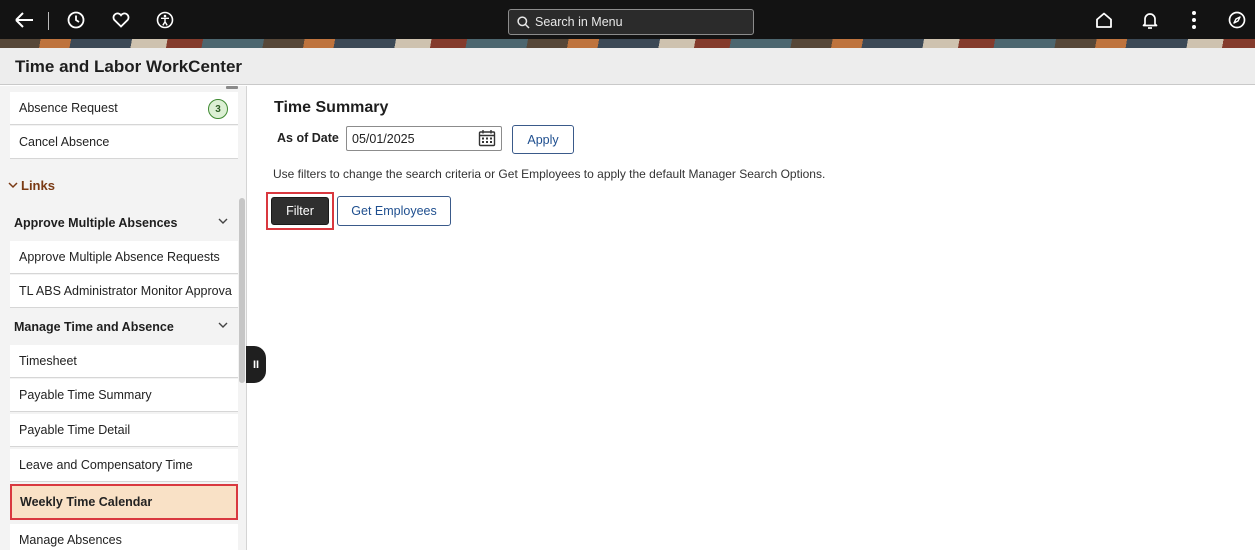  Describe the element at coordinates (124, 361) in the screenshot. I see `sidebar-item-timesheet: Timesheet` at that location.